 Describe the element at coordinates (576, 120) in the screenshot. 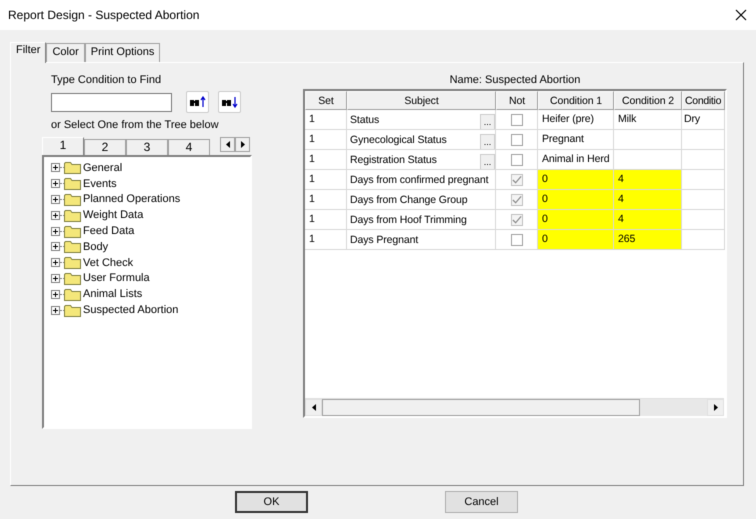

I see `table-cell: Heifer (pre)` at that location.